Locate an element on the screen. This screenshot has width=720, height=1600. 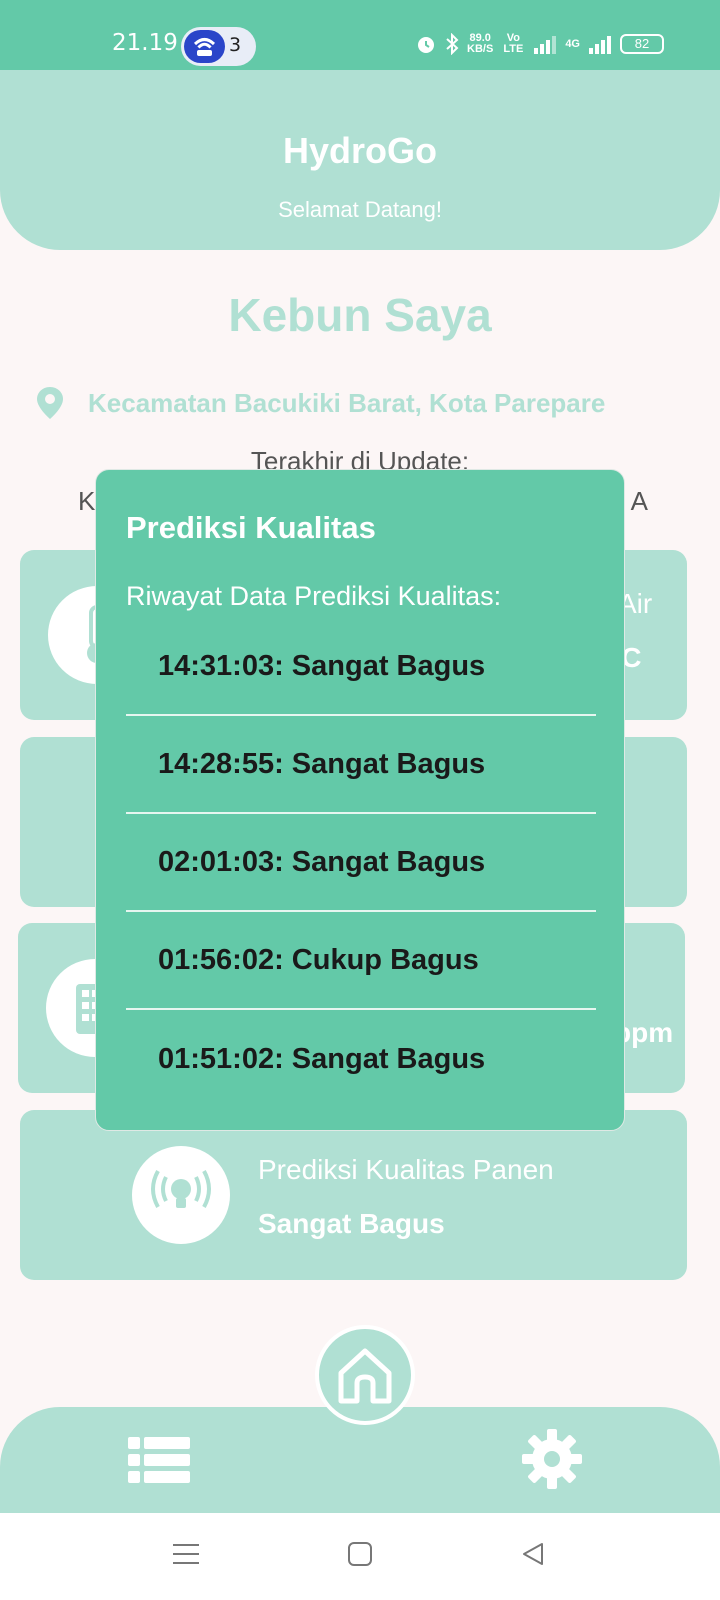
list-item: 01:51:02: Sangat Bagus is located at coordinates (361, 1059).